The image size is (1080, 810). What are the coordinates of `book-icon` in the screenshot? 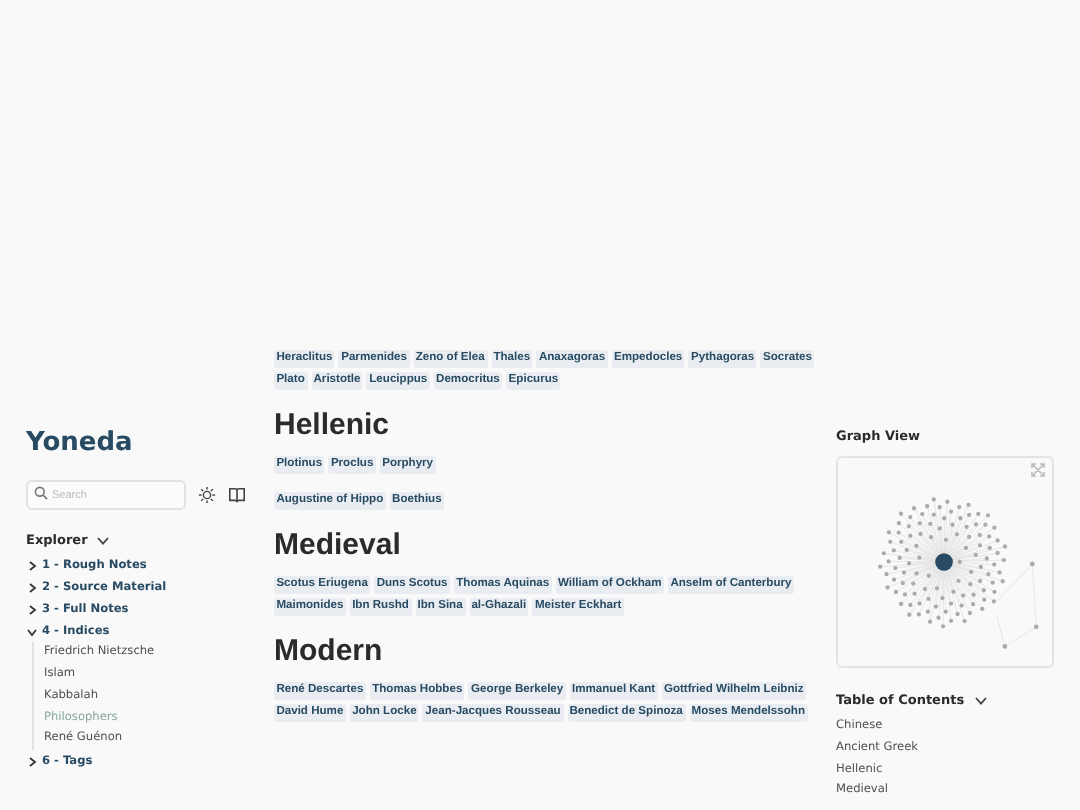 It's located at (237, 495).